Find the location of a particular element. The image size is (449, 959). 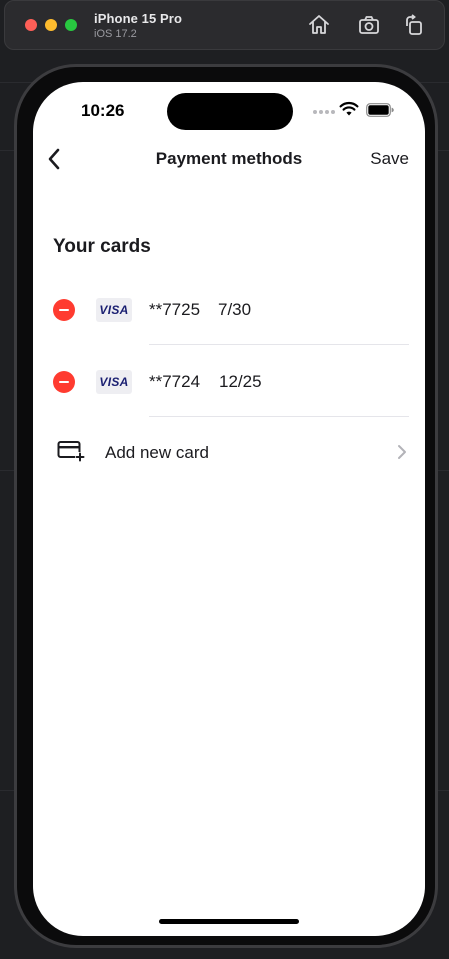

status-time: 10:26 is located at coordinates (103, 110).